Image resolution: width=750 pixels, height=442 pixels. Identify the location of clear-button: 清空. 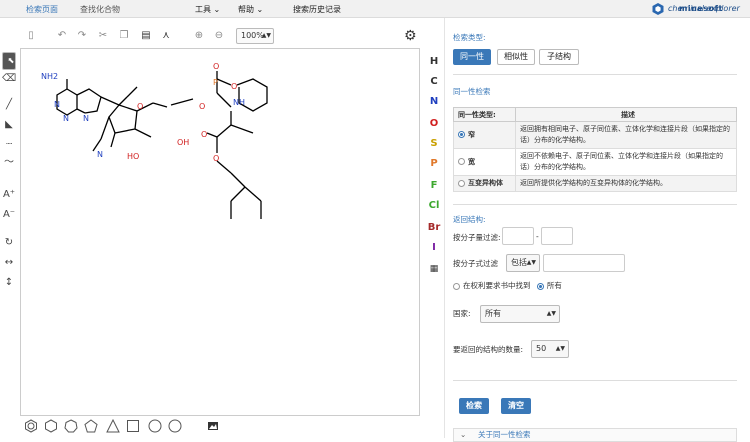
(516, 406).